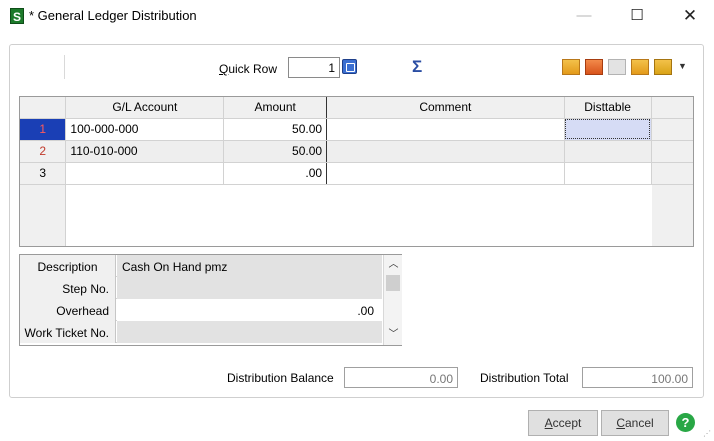 This screenshot has height=441, width=714. I want to click on column-header-comment: Comment, so click(445, 108).